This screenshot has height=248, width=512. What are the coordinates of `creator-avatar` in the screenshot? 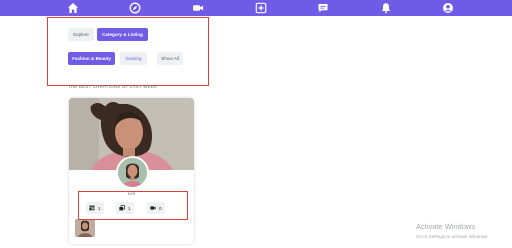 It's located at (132, 172).